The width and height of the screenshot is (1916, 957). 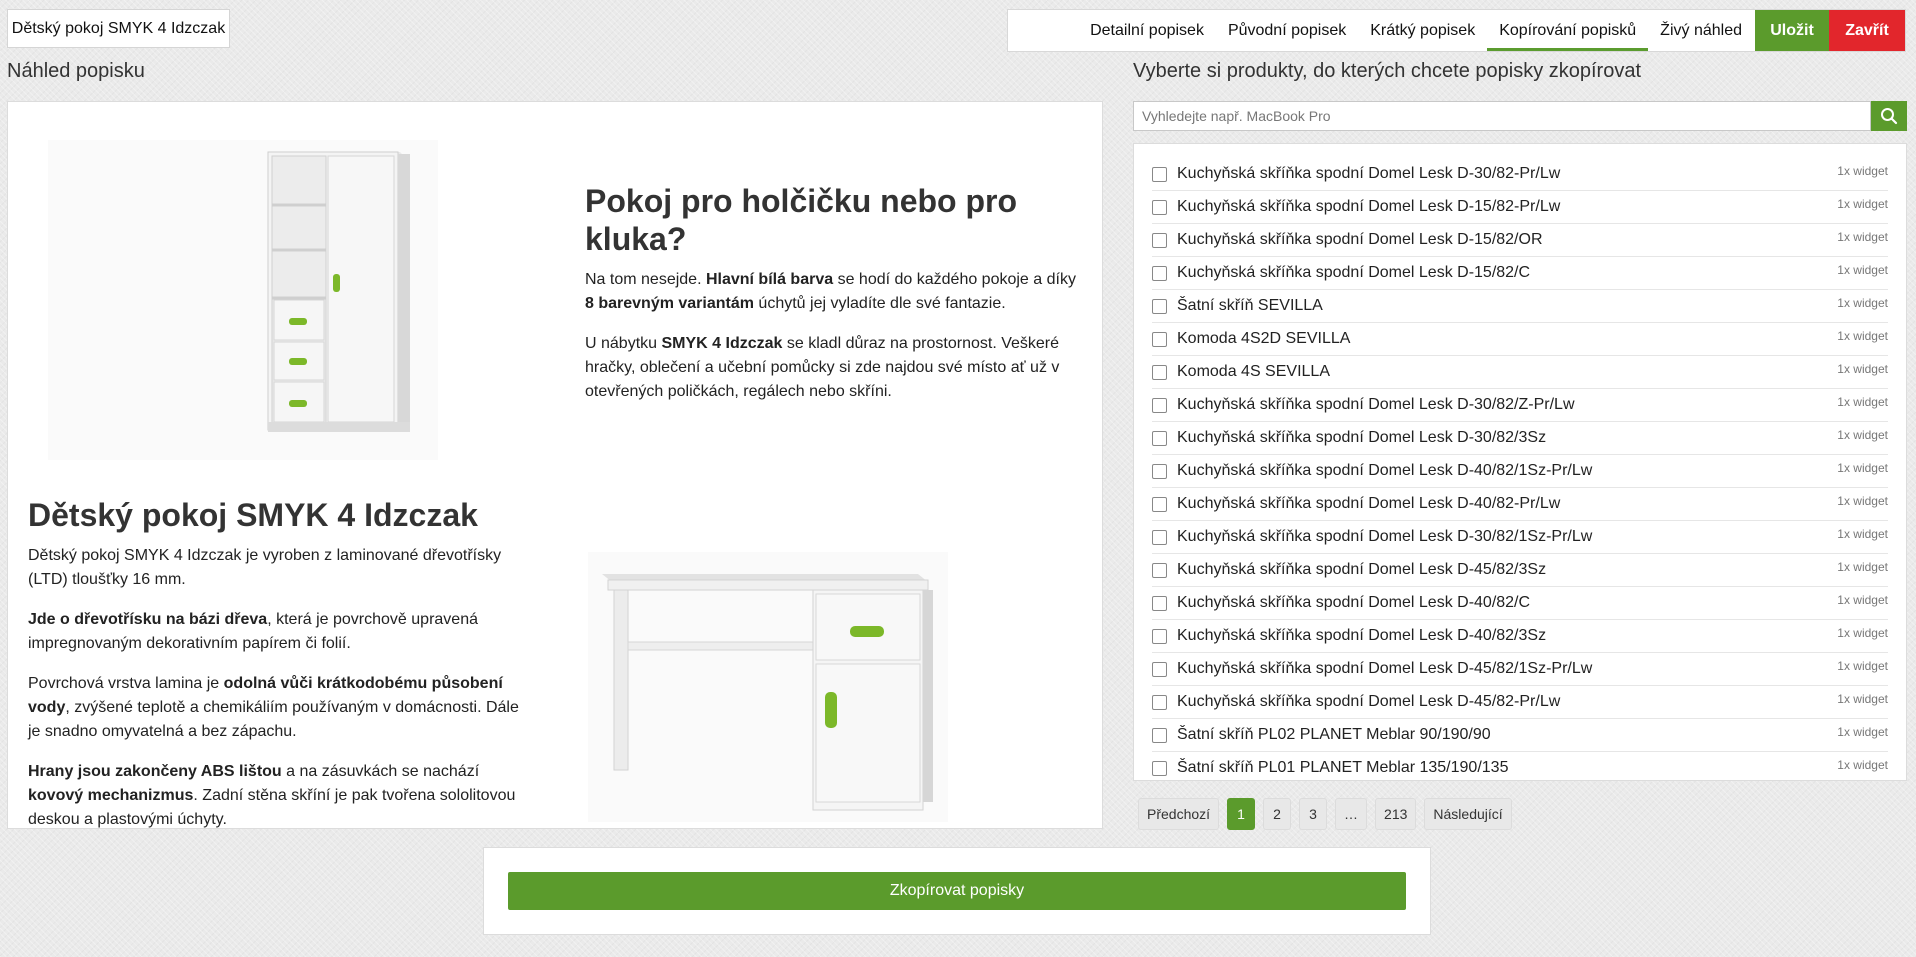 I want to click on copy-action-box: Zkopírovat popisky, so click(x=957, y=891).